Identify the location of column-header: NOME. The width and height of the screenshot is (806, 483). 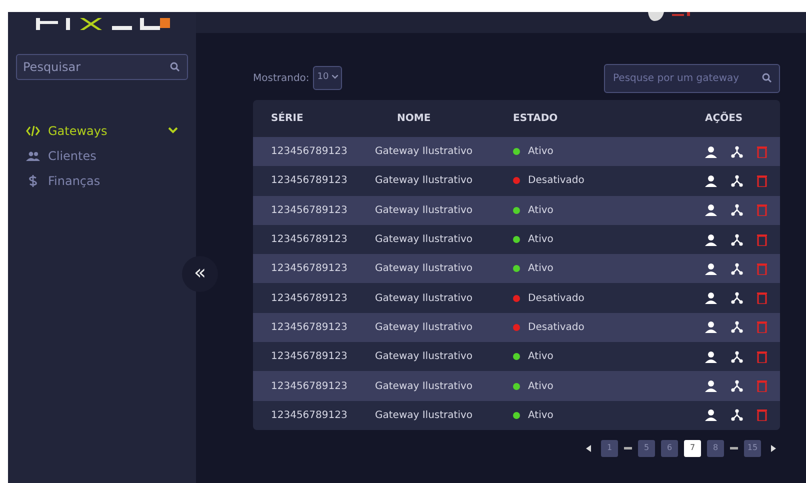
(414, 119).